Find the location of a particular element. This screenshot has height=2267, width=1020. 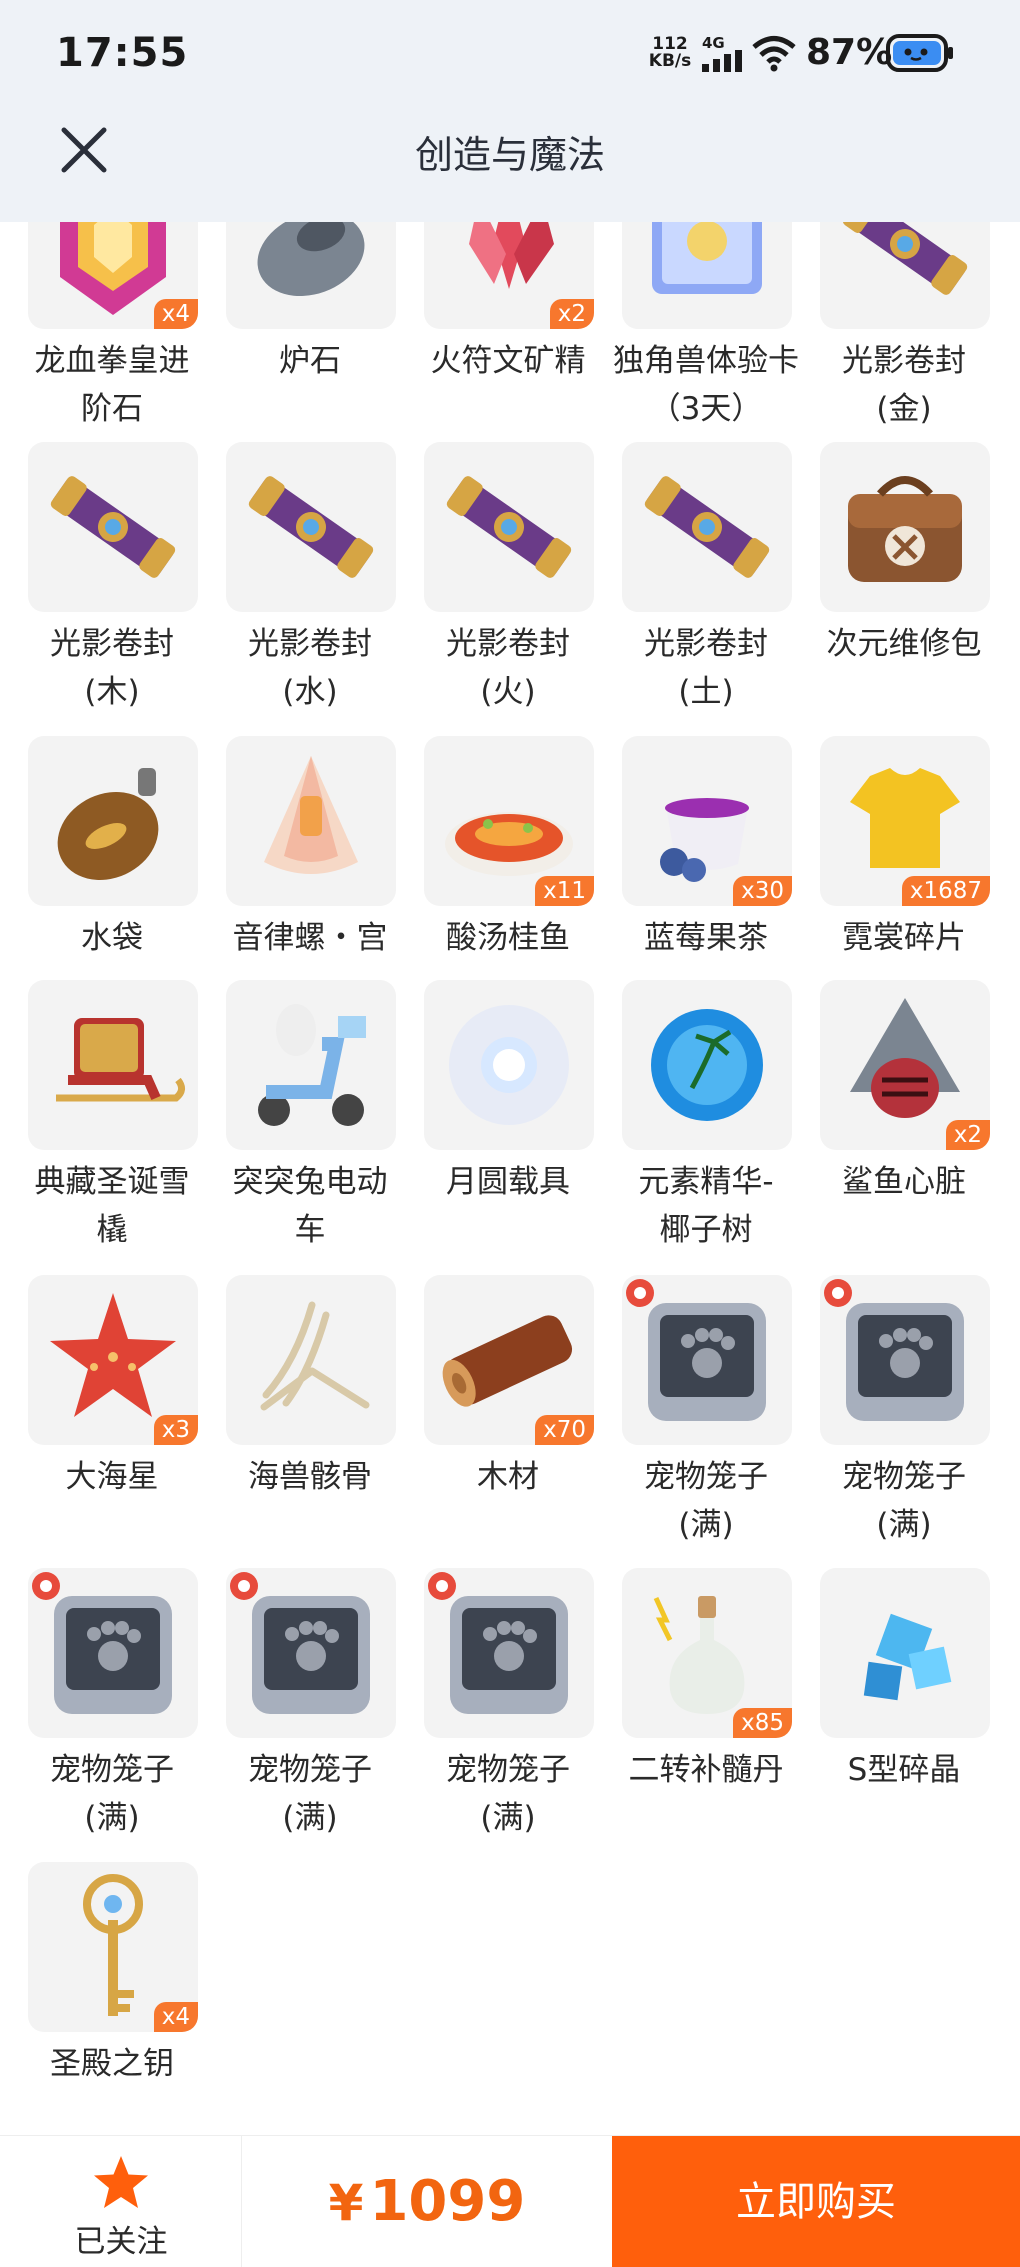

item-thumbnail: x11 is located at coordinates (509, 821).